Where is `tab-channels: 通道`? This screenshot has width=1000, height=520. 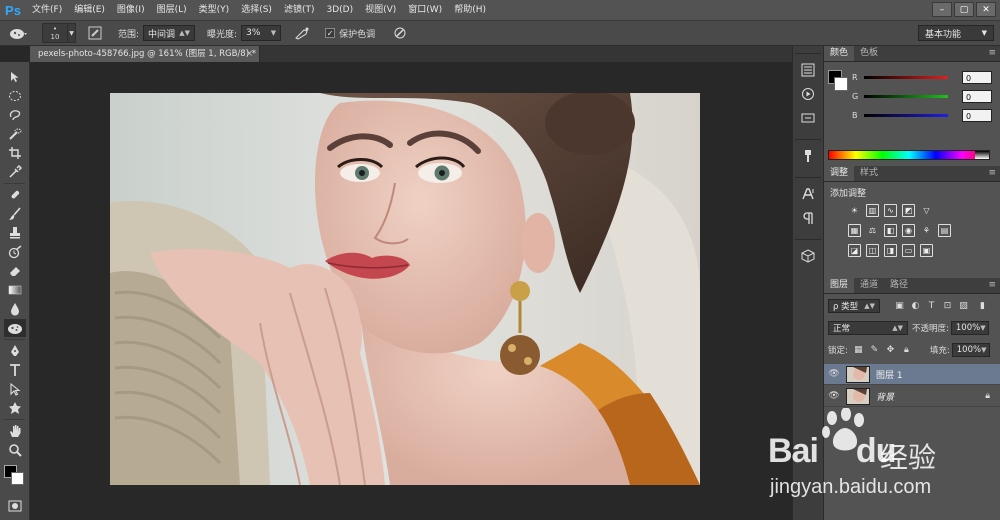
tab-channels: 通道 is located at coordinates (869, 285).